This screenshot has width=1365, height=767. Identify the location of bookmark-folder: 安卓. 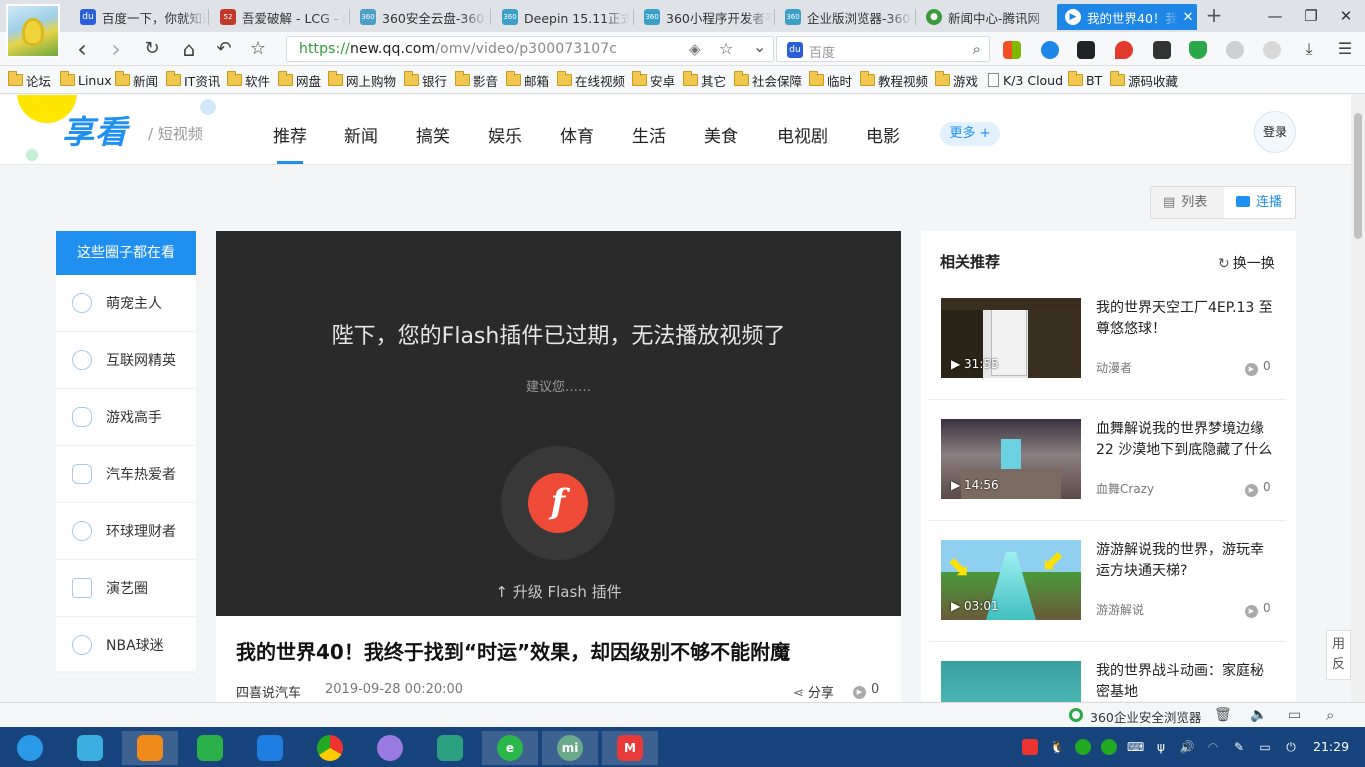
(653, 80).